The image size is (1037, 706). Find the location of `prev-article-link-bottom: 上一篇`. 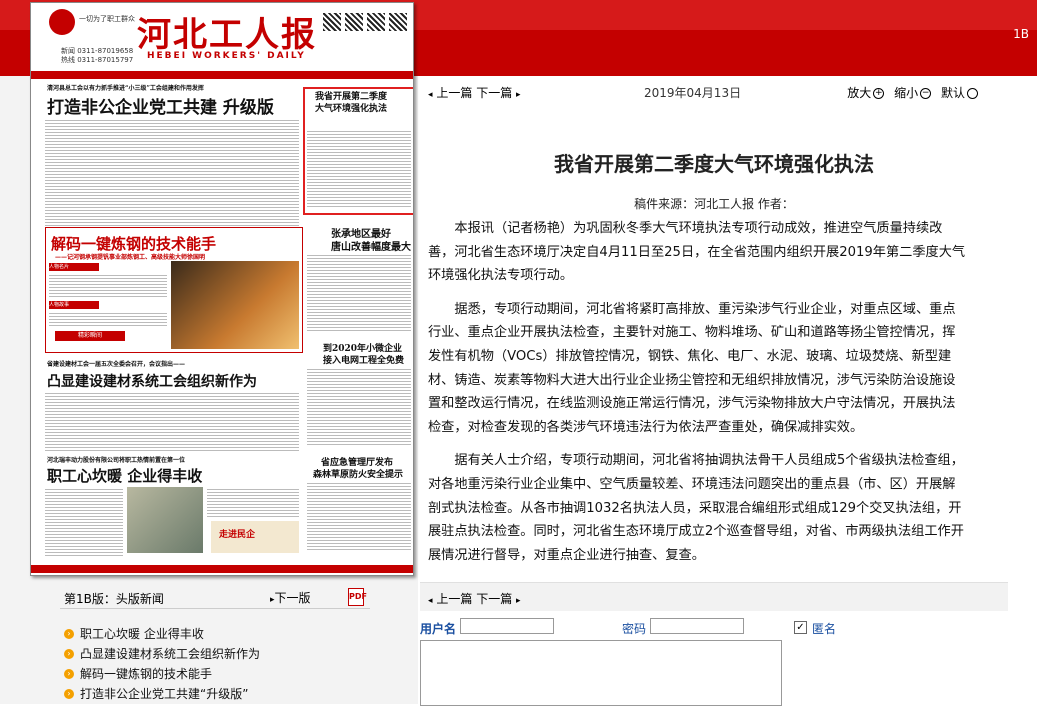

prev-article-link-bottom: 上一篇 is located at coordinates (454, 599).